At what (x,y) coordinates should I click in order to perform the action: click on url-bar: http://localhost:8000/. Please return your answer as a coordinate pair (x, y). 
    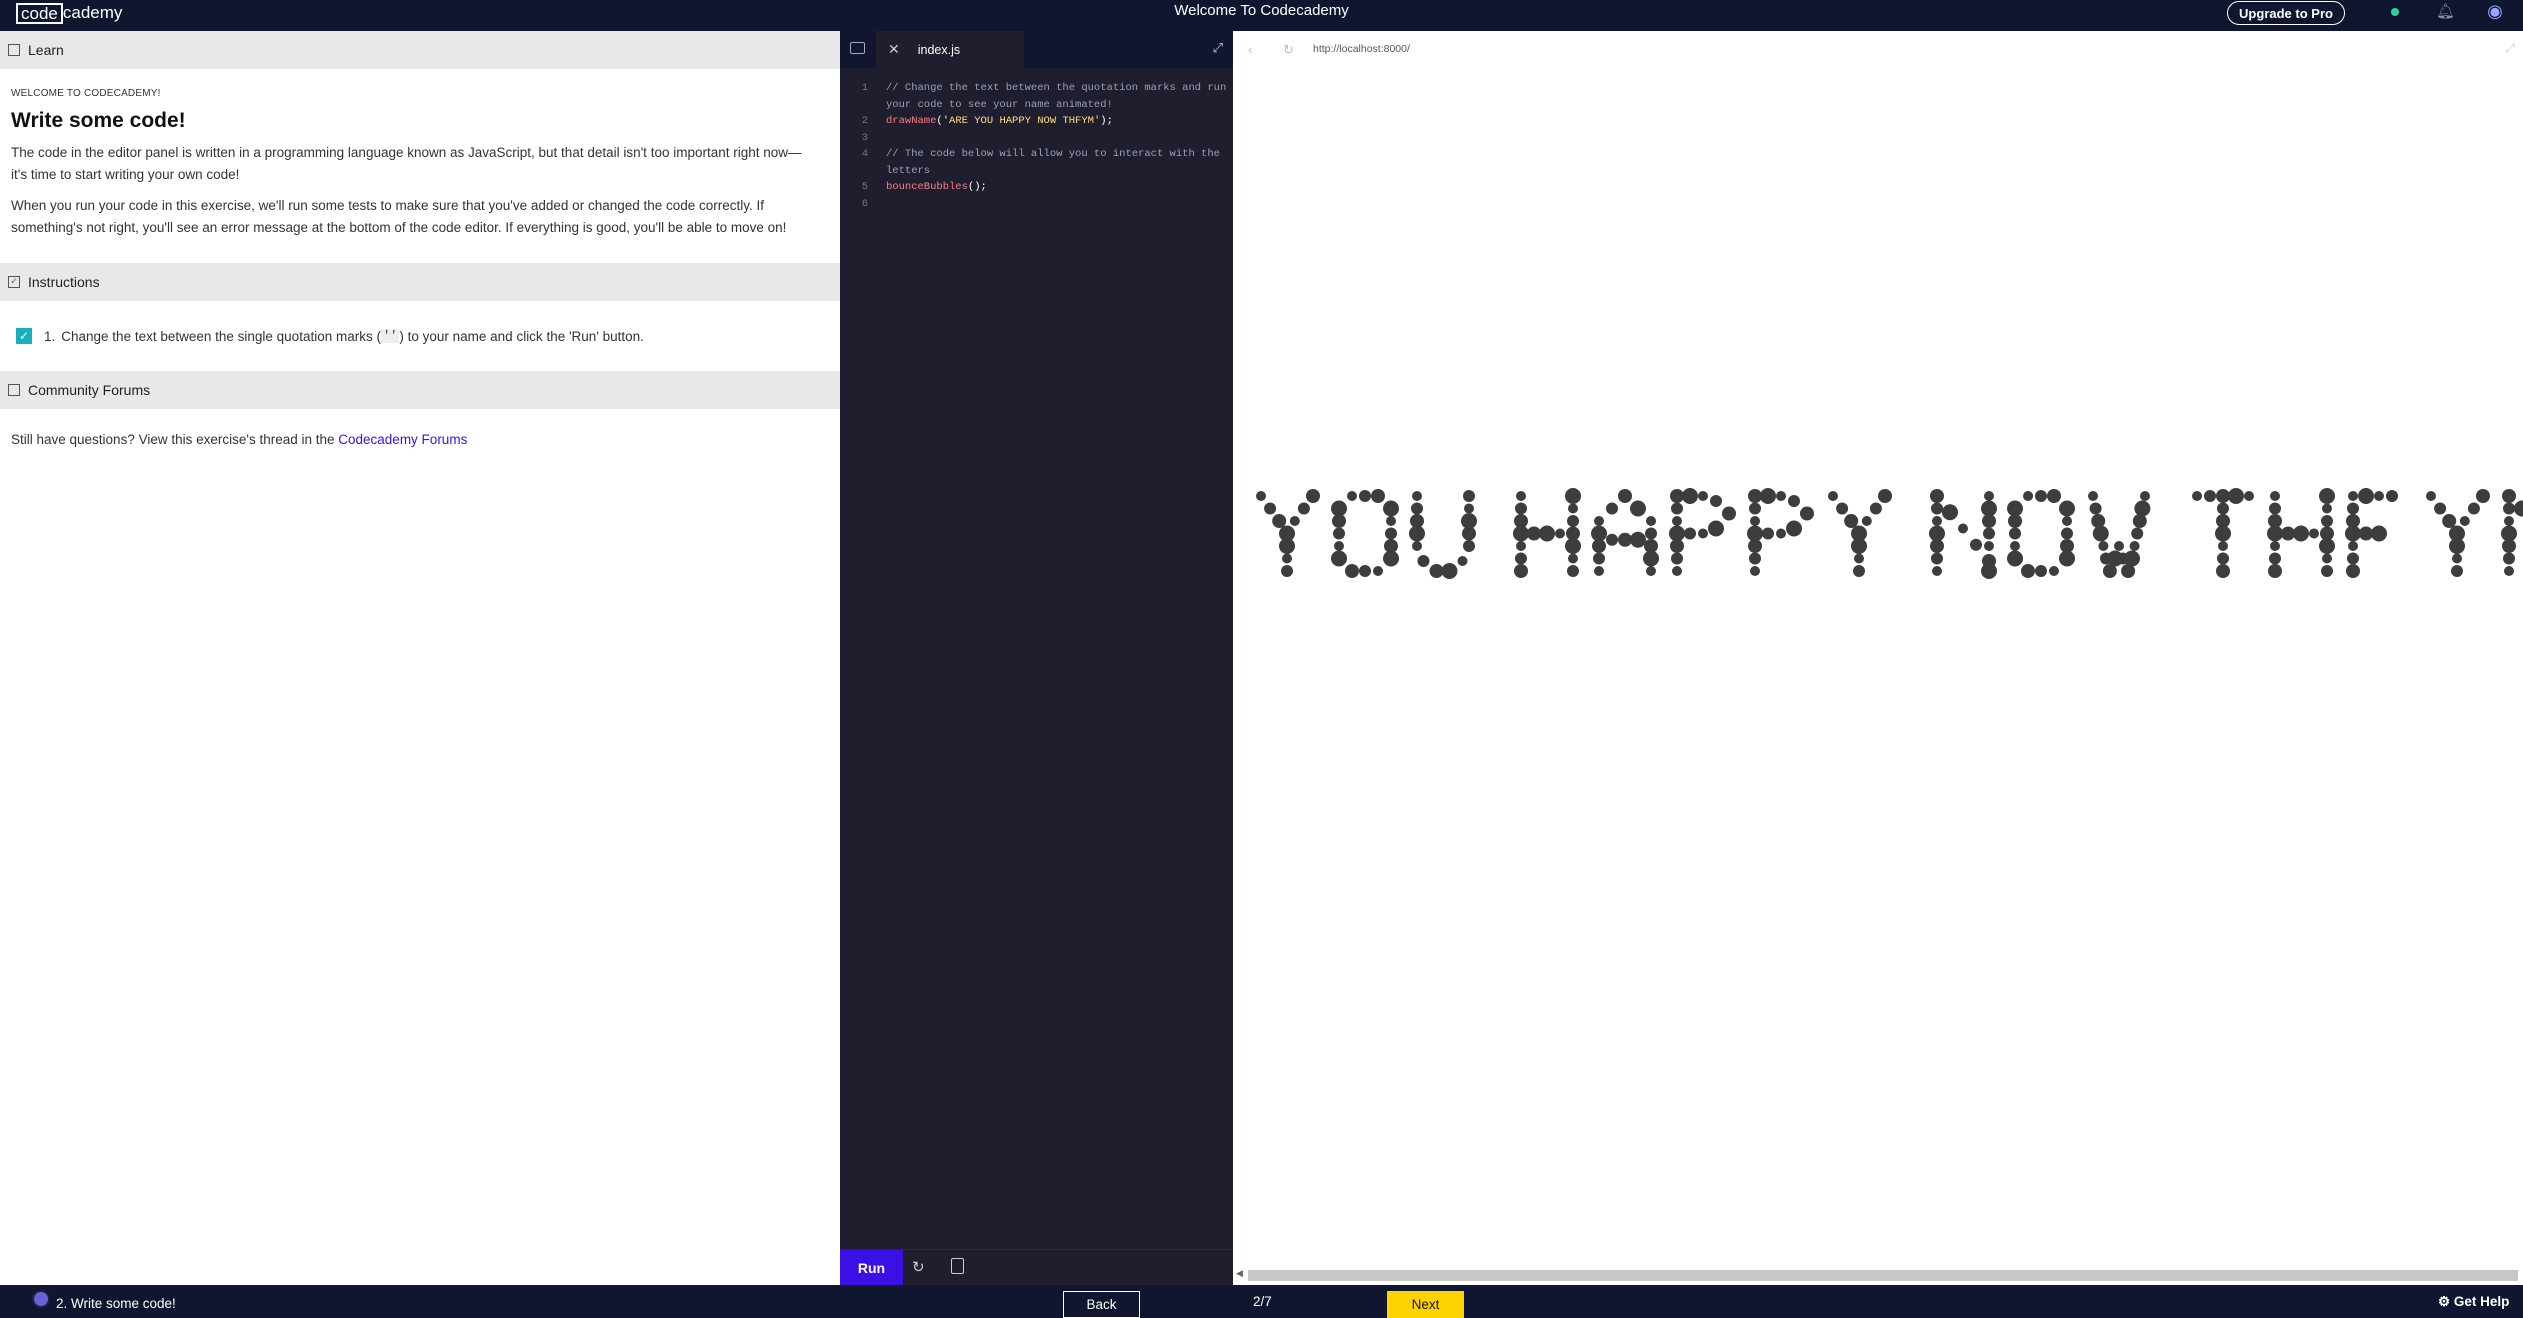
    Looking at the image, I should click on (1361, 49).